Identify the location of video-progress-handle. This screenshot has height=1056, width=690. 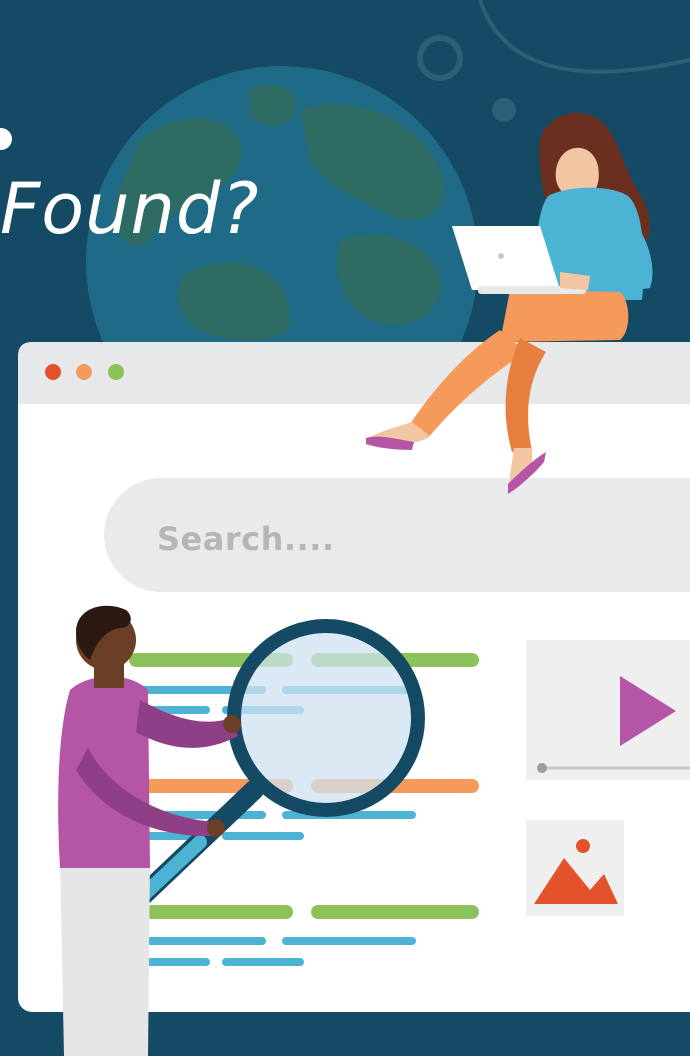
(542, 768).